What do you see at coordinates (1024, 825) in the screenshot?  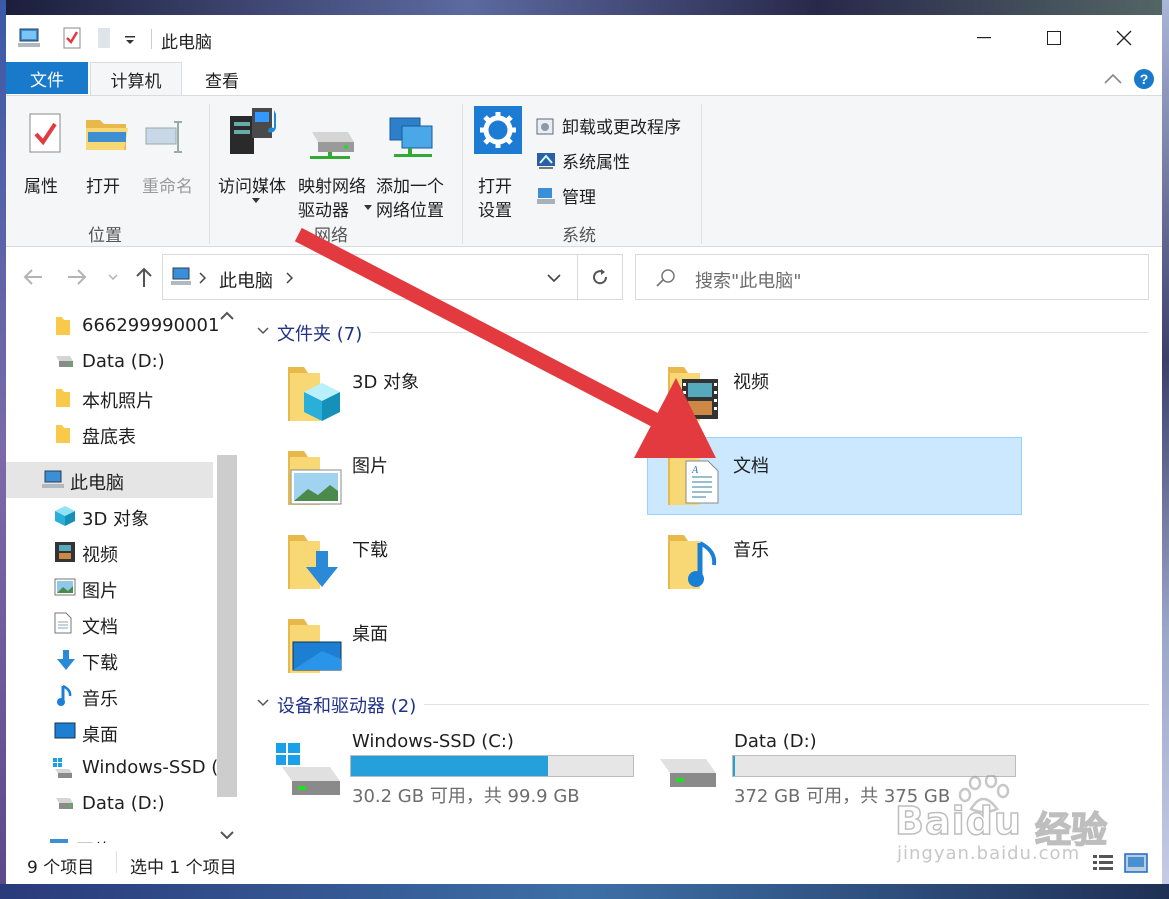 I see `baidu-watermark: Baidu 经验 jingyan.baidu.com` at bounding box center [1024, 825].